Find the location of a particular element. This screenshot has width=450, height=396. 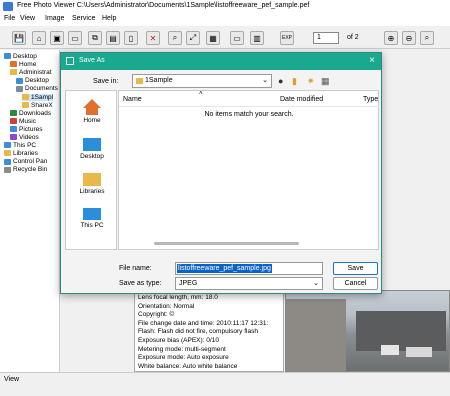

home-icon is located at coordinates (92, 103).